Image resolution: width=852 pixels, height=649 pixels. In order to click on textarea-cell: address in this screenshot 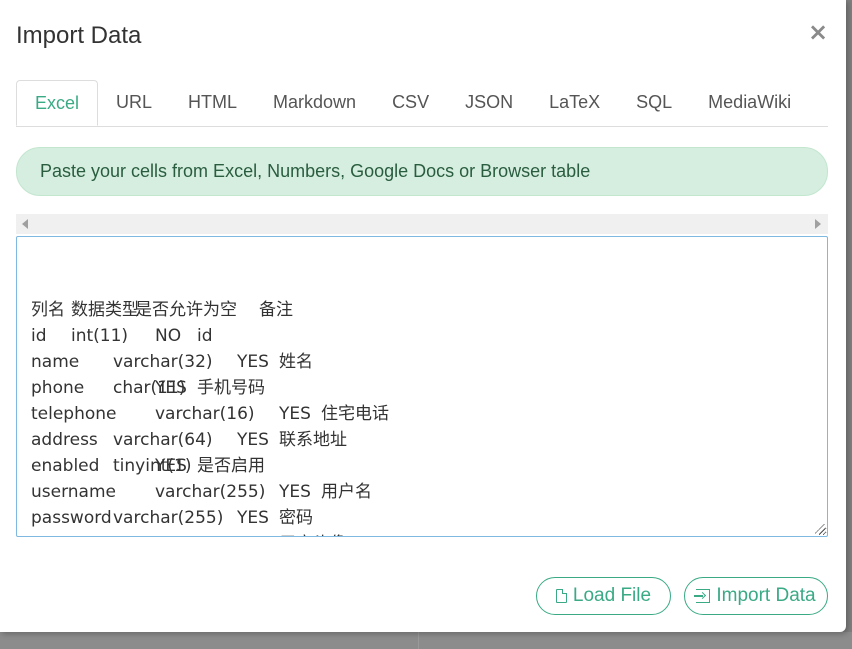, I will do `click(64, 440)`.